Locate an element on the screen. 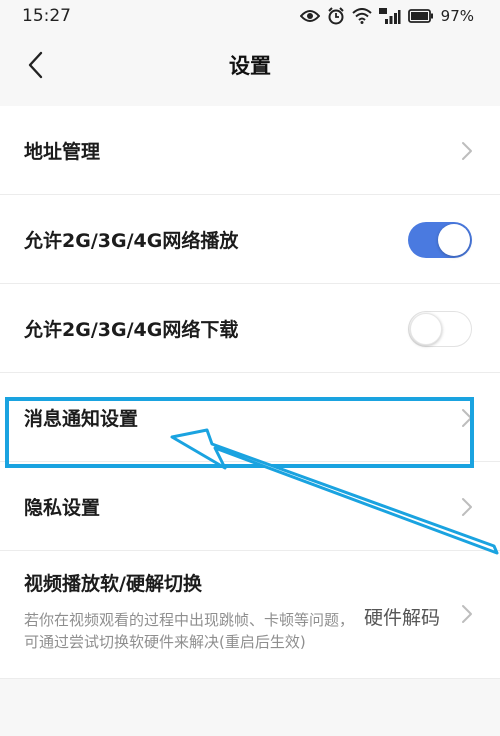 This screenshot has width=500, height=736. settings-row-privacy: 隐私设置 is located at coordinates (250, 506).